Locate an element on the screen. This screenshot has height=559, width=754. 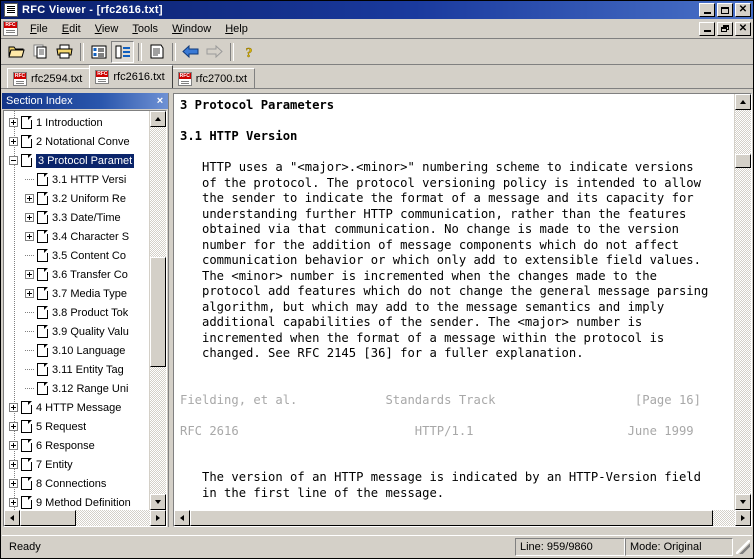
tree-item: 3.6 Transfer Co is located at coordinates (76, 274).